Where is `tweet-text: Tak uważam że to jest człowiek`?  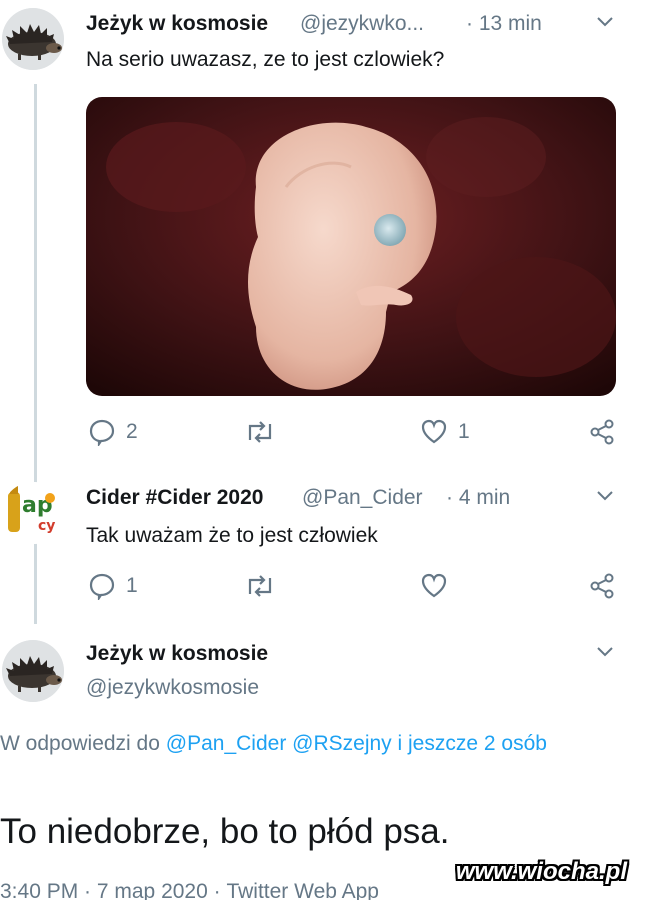 tweet-text: Tak uważam że to jest człowiek is located at coordinates (232, 535).